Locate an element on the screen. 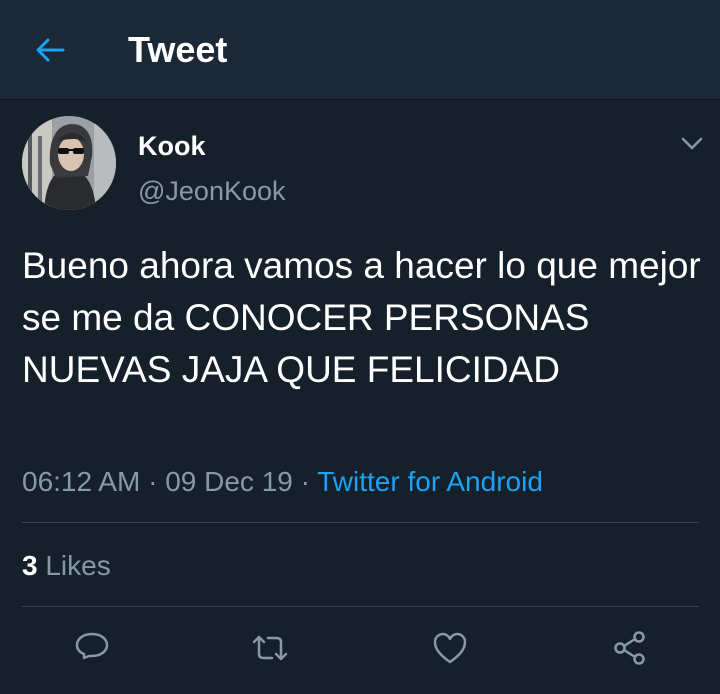 This screenshot has width=720, height=694. share-button is located at coordinates (630, 648).